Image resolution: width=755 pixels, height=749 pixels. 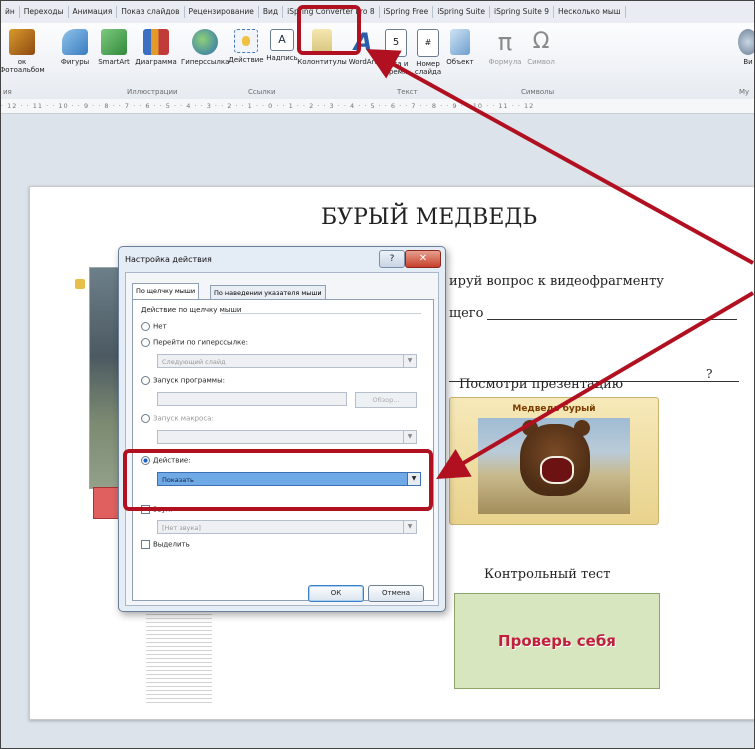 What do you see at coordinates (595, 385) in the screenshot?
I see `arrow-to-dialog-action` at bounding box center [595, 385].